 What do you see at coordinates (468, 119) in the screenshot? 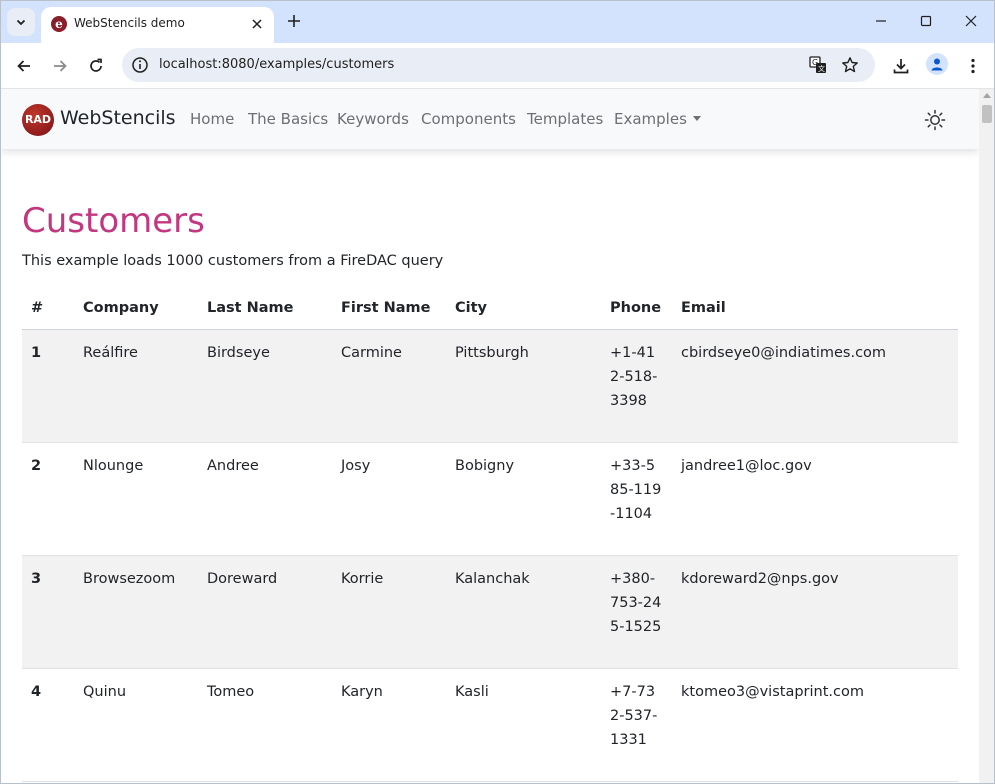
I see `nav-link-components: Components` at bounding box center [468, 119].